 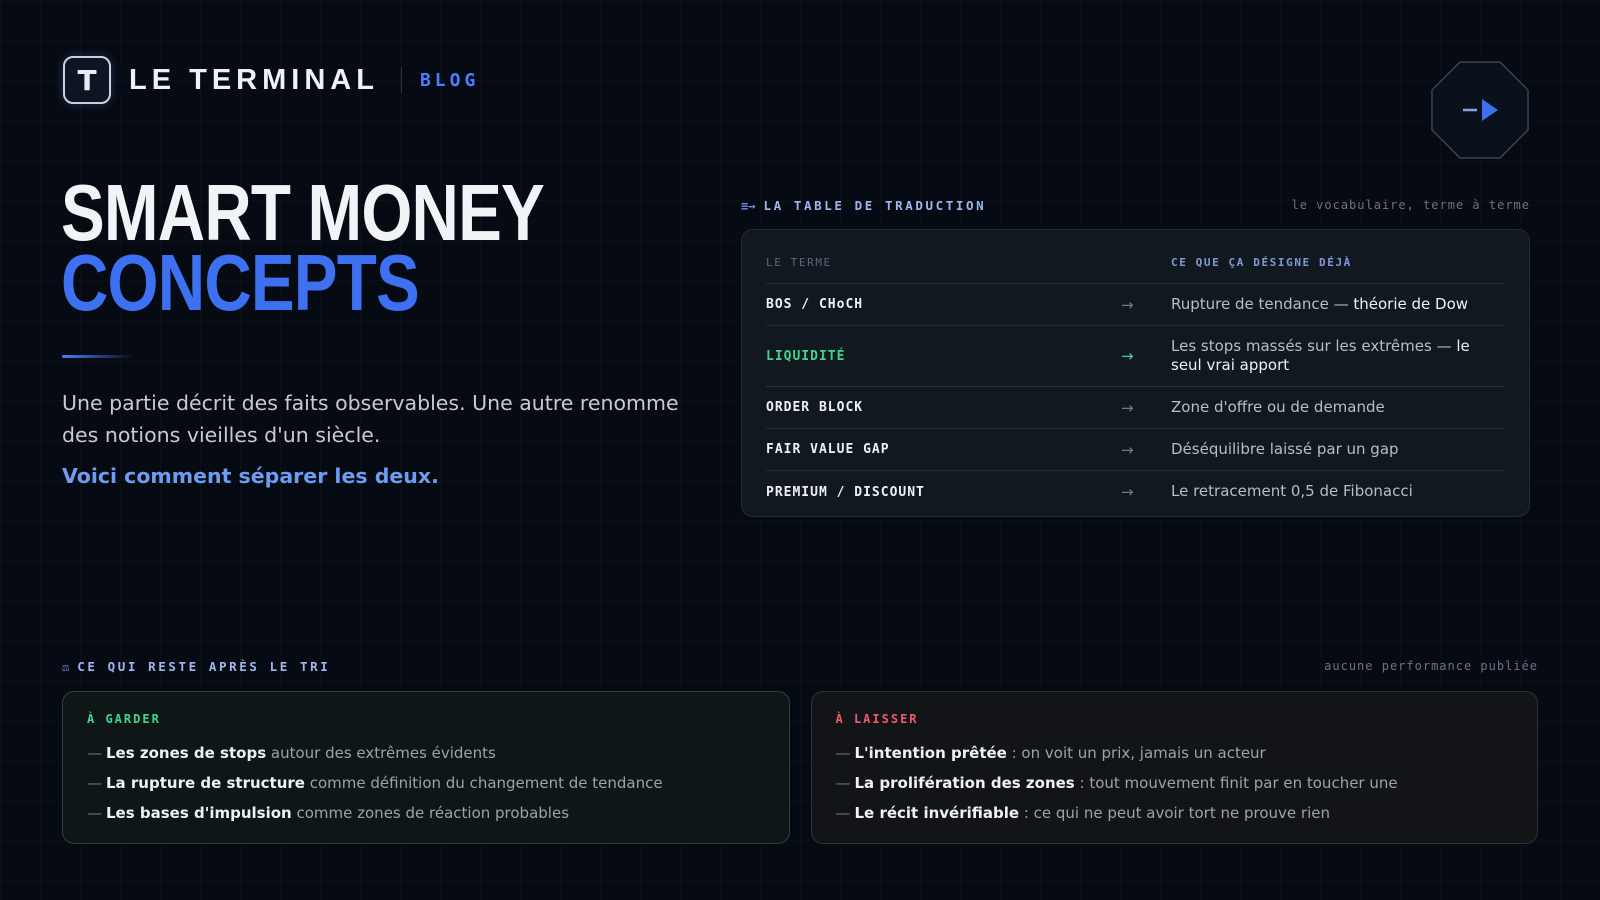 I want to click on brand-divider, so click(x=401, y=80).